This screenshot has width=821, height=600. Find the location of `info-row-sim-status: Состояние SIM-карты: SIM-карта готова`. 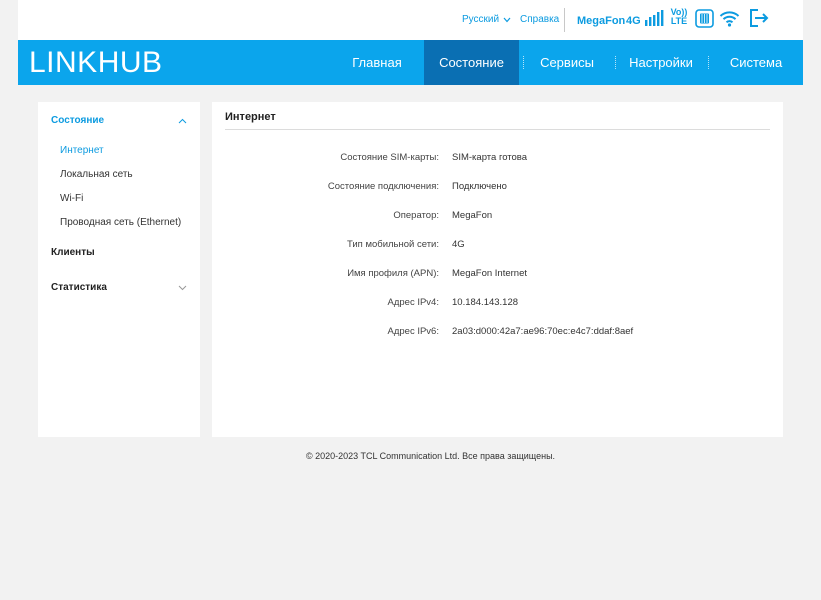

info-row-sim-status: Состояние SIM-карты: SIM-карта готова is located at coordinates (497, 159).